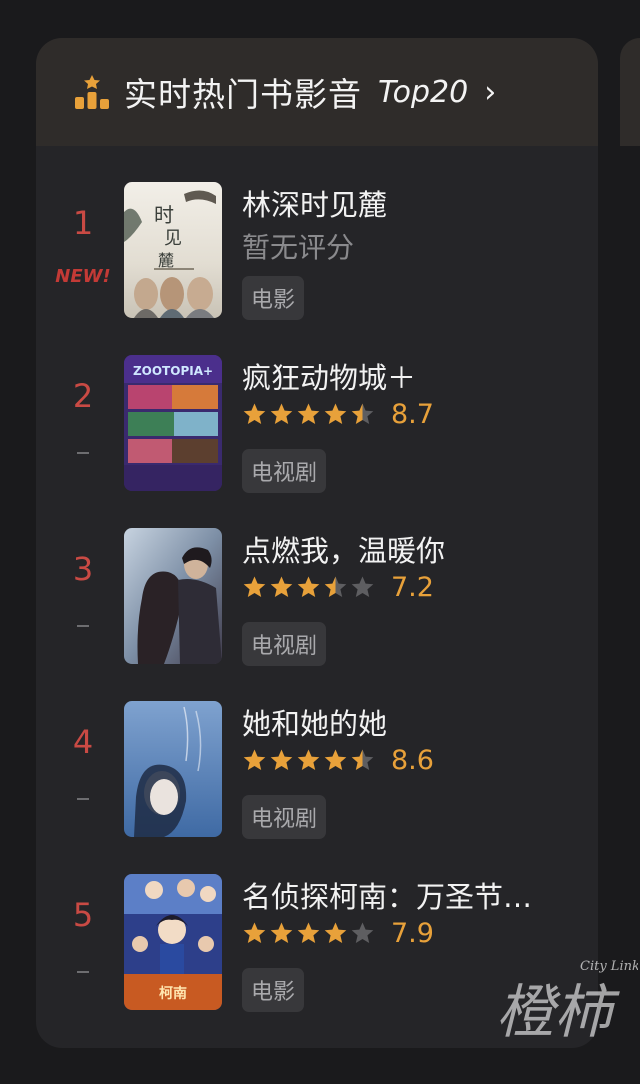  What do you see at coordinates (412, 414) in the screenshot?
I see `score-value: 8.7` at bounding box center [412, 414].